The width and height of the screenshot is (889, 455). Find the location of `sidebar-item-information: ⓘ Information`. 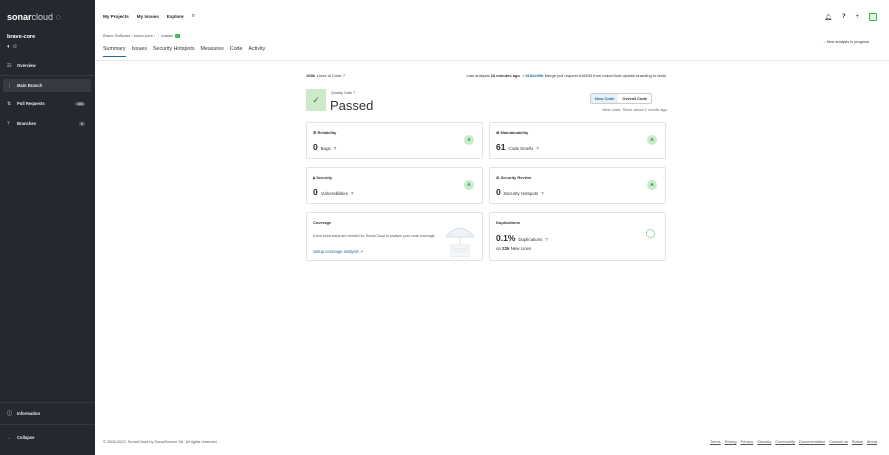

sidebar-item-information: ⓘ Information is located at coordinates (47, 413).